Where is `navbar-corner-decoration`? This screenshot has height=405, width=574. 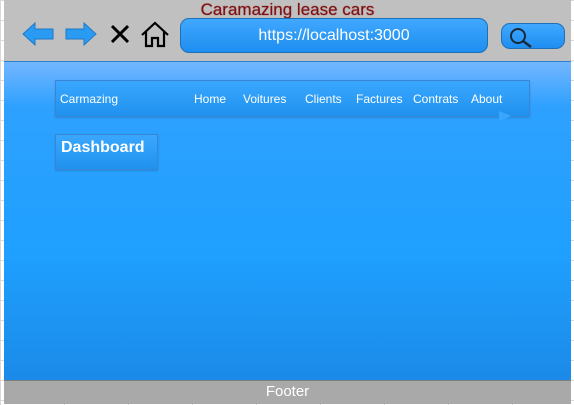 navbar-corner-decoration is located at coordinates (505, 116).